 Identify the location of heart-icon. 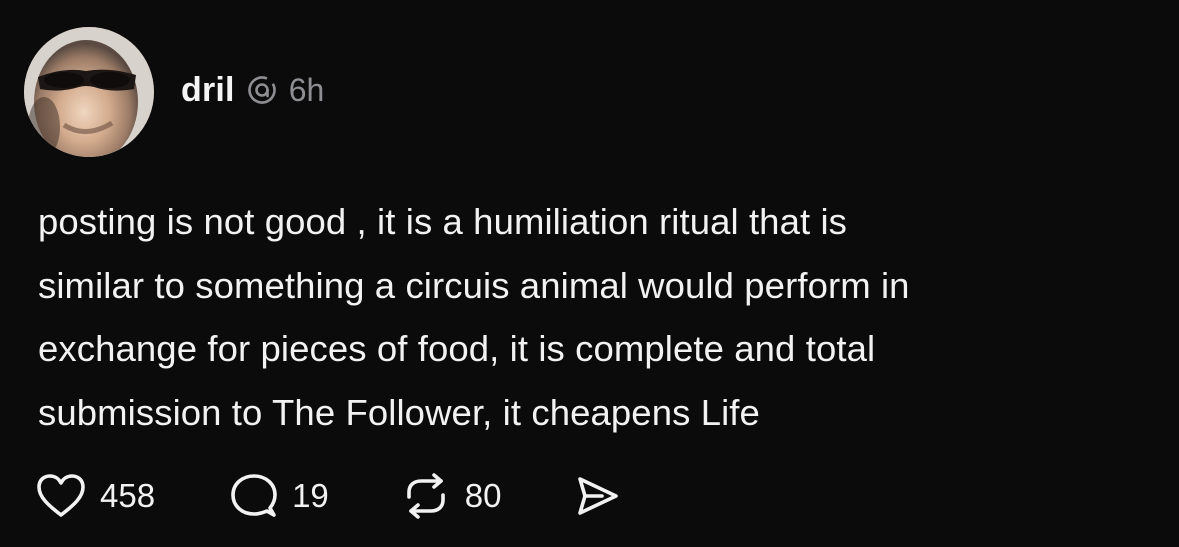
(61, 495).